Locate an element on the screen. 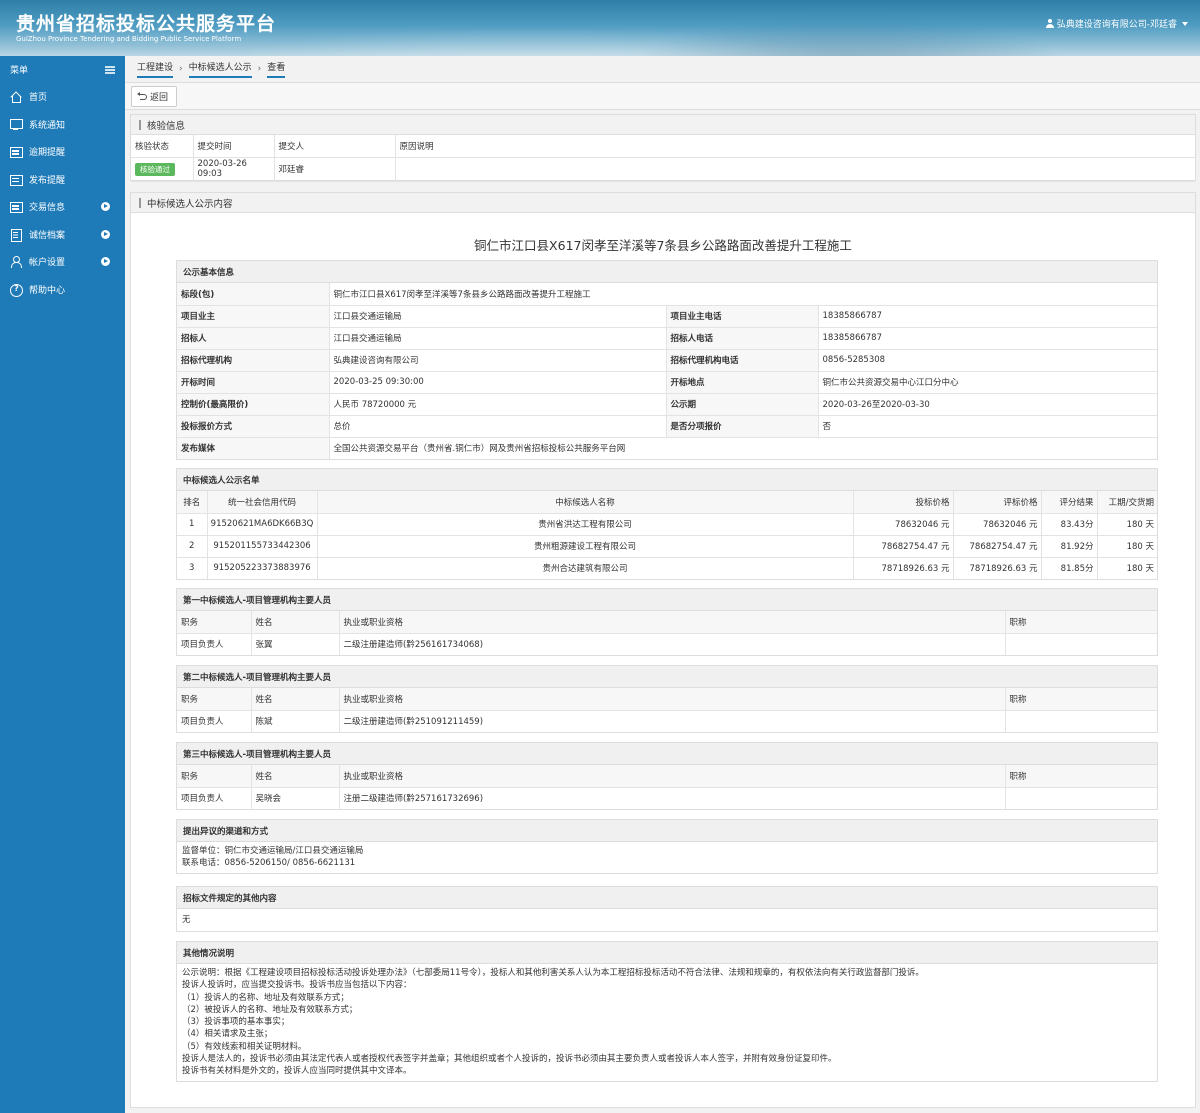 Image resolution: width=1200 pixels, height=1113 pixels. text-line: 投诉人投诉时，应当提交投诉书。投诉书应当包括以下内容： is located at coordinates (297, 985).